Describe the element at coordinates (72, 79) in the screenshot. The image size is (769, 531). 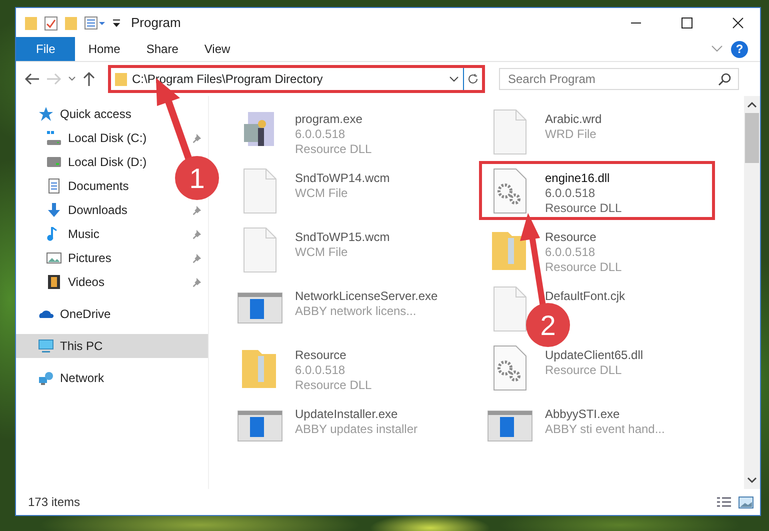
I see `recent-locations-caret-icon` at that location.